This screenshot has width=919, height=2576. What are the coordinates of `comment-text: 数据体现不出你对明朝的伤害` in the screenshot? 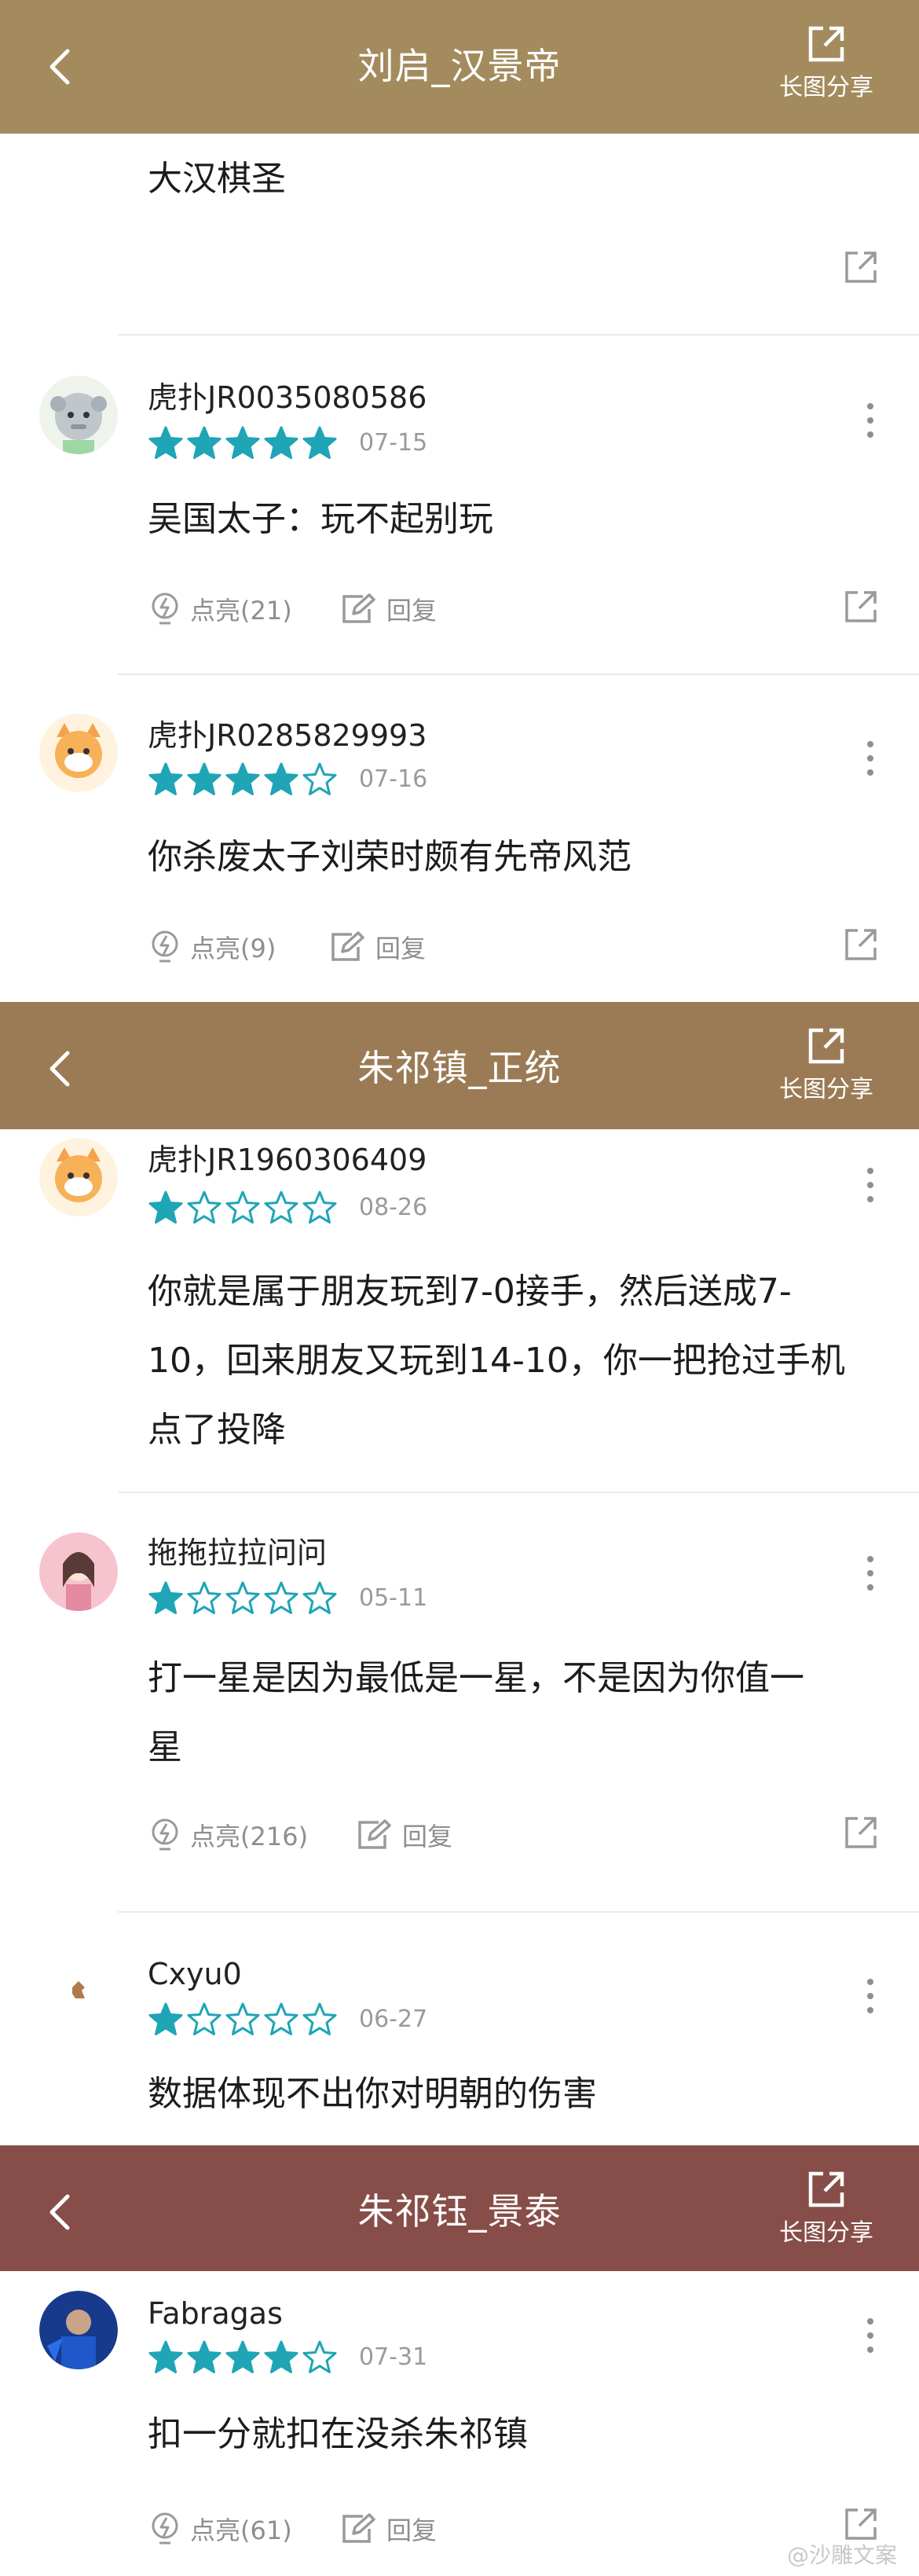 It's located at (372, 2094).